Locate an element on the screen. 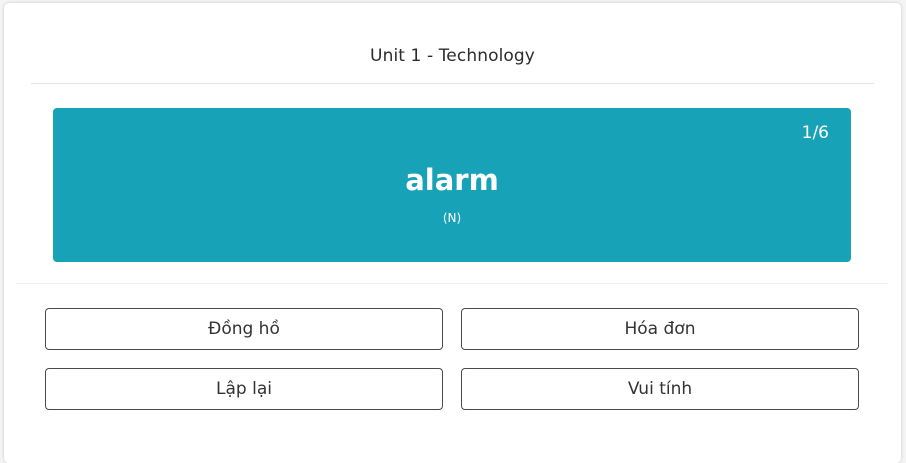  answer-option-button: Vui tính is located at coordinates (660, 389).